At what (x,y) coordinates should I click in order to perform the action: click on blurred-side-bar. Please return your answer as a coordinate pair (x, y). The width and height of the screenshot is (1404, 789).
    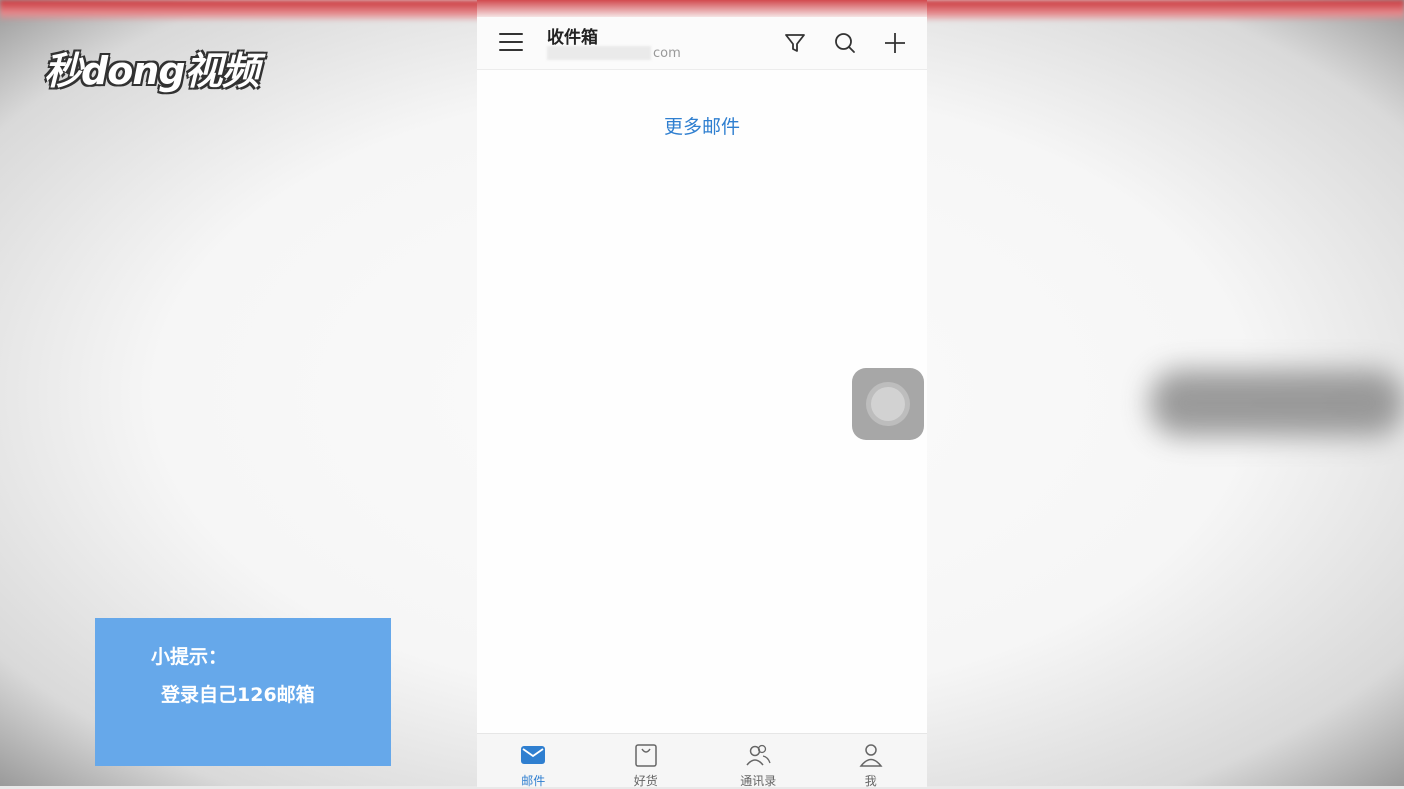
    Looking at the image, I should click on (1277, 403).